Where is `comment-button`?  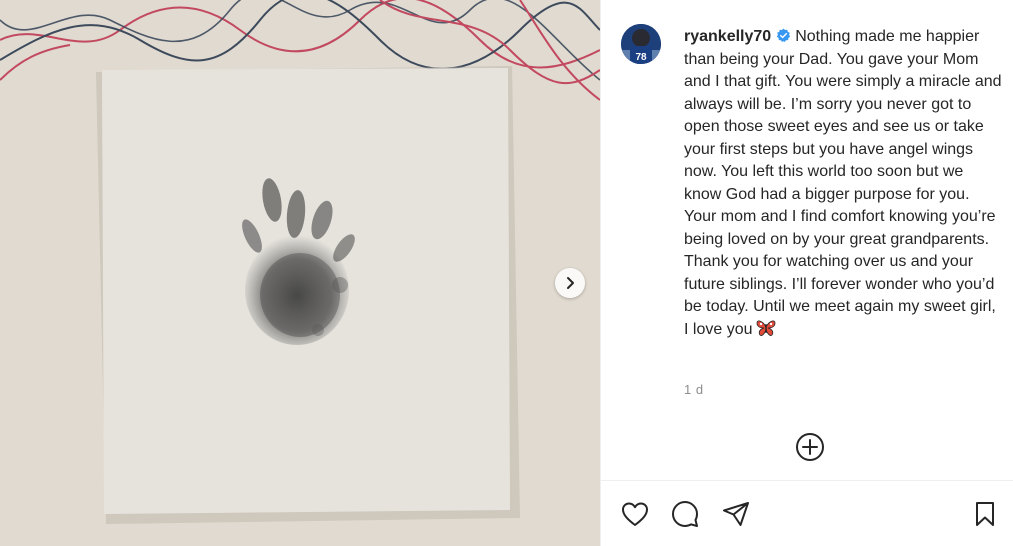 comment-button is located at coordinates (685, 514).